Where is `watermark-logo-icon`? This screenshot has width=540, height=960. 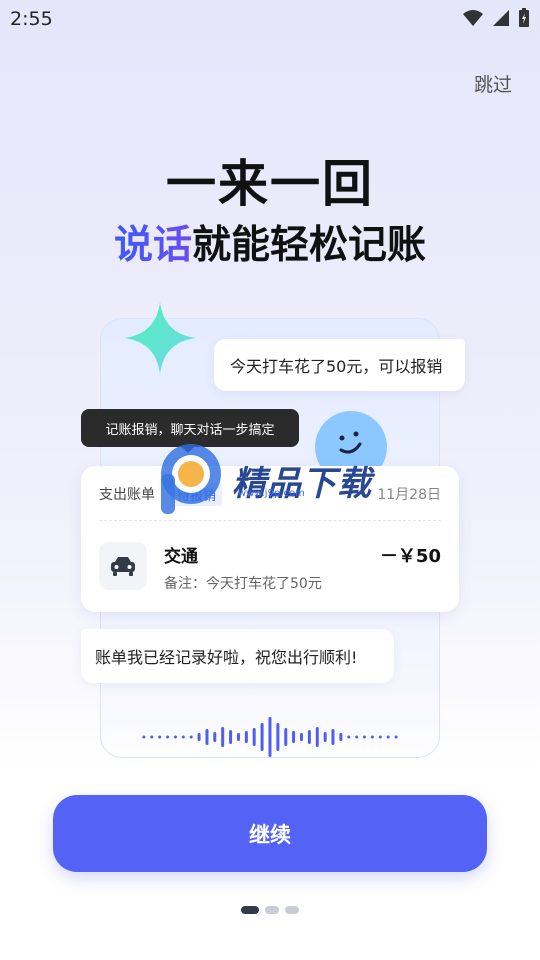
watermark-logo-icon is located at coordinates (191, 479).